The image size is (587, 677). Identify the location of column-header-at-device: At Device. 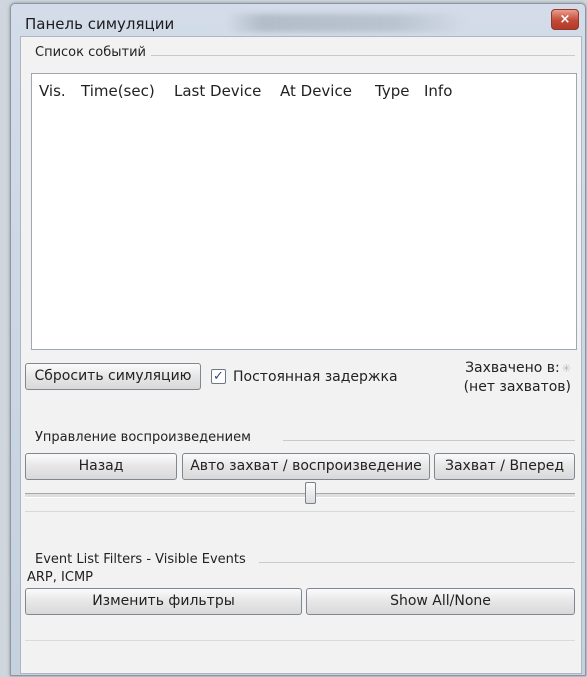
(316, 91).